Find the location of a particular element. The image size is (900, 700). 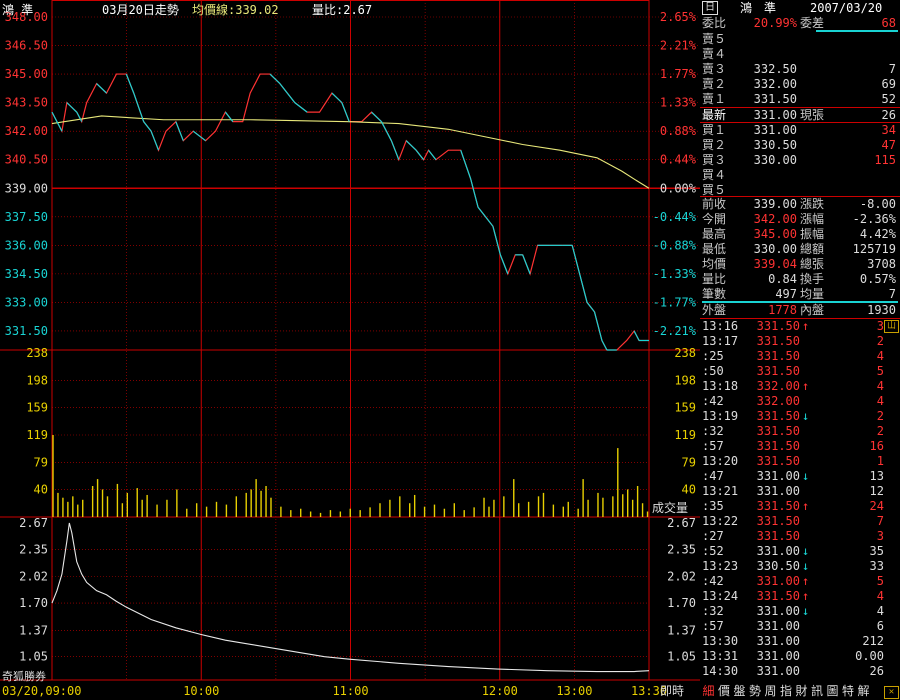

tick-volume: 12 is located at coordinates (876, 491).